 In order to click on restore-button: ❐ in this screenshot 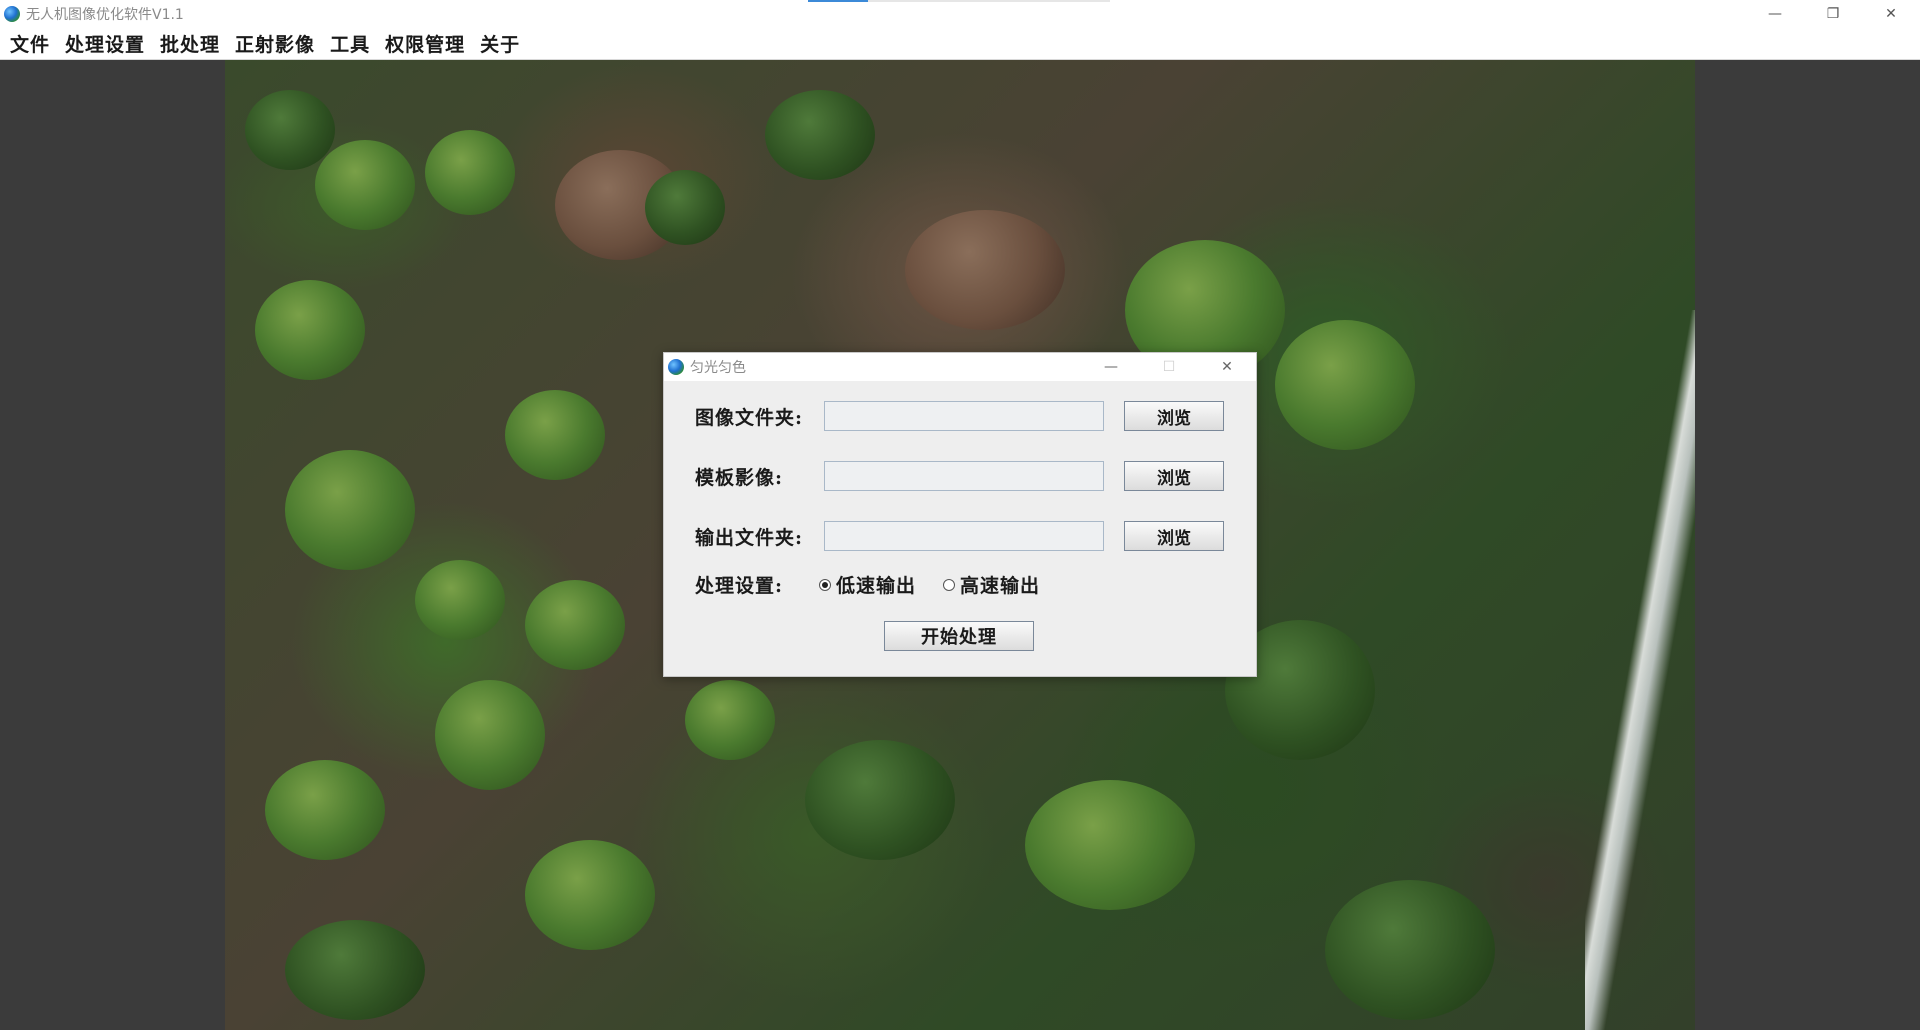, I will do `click(1833, 14)`.